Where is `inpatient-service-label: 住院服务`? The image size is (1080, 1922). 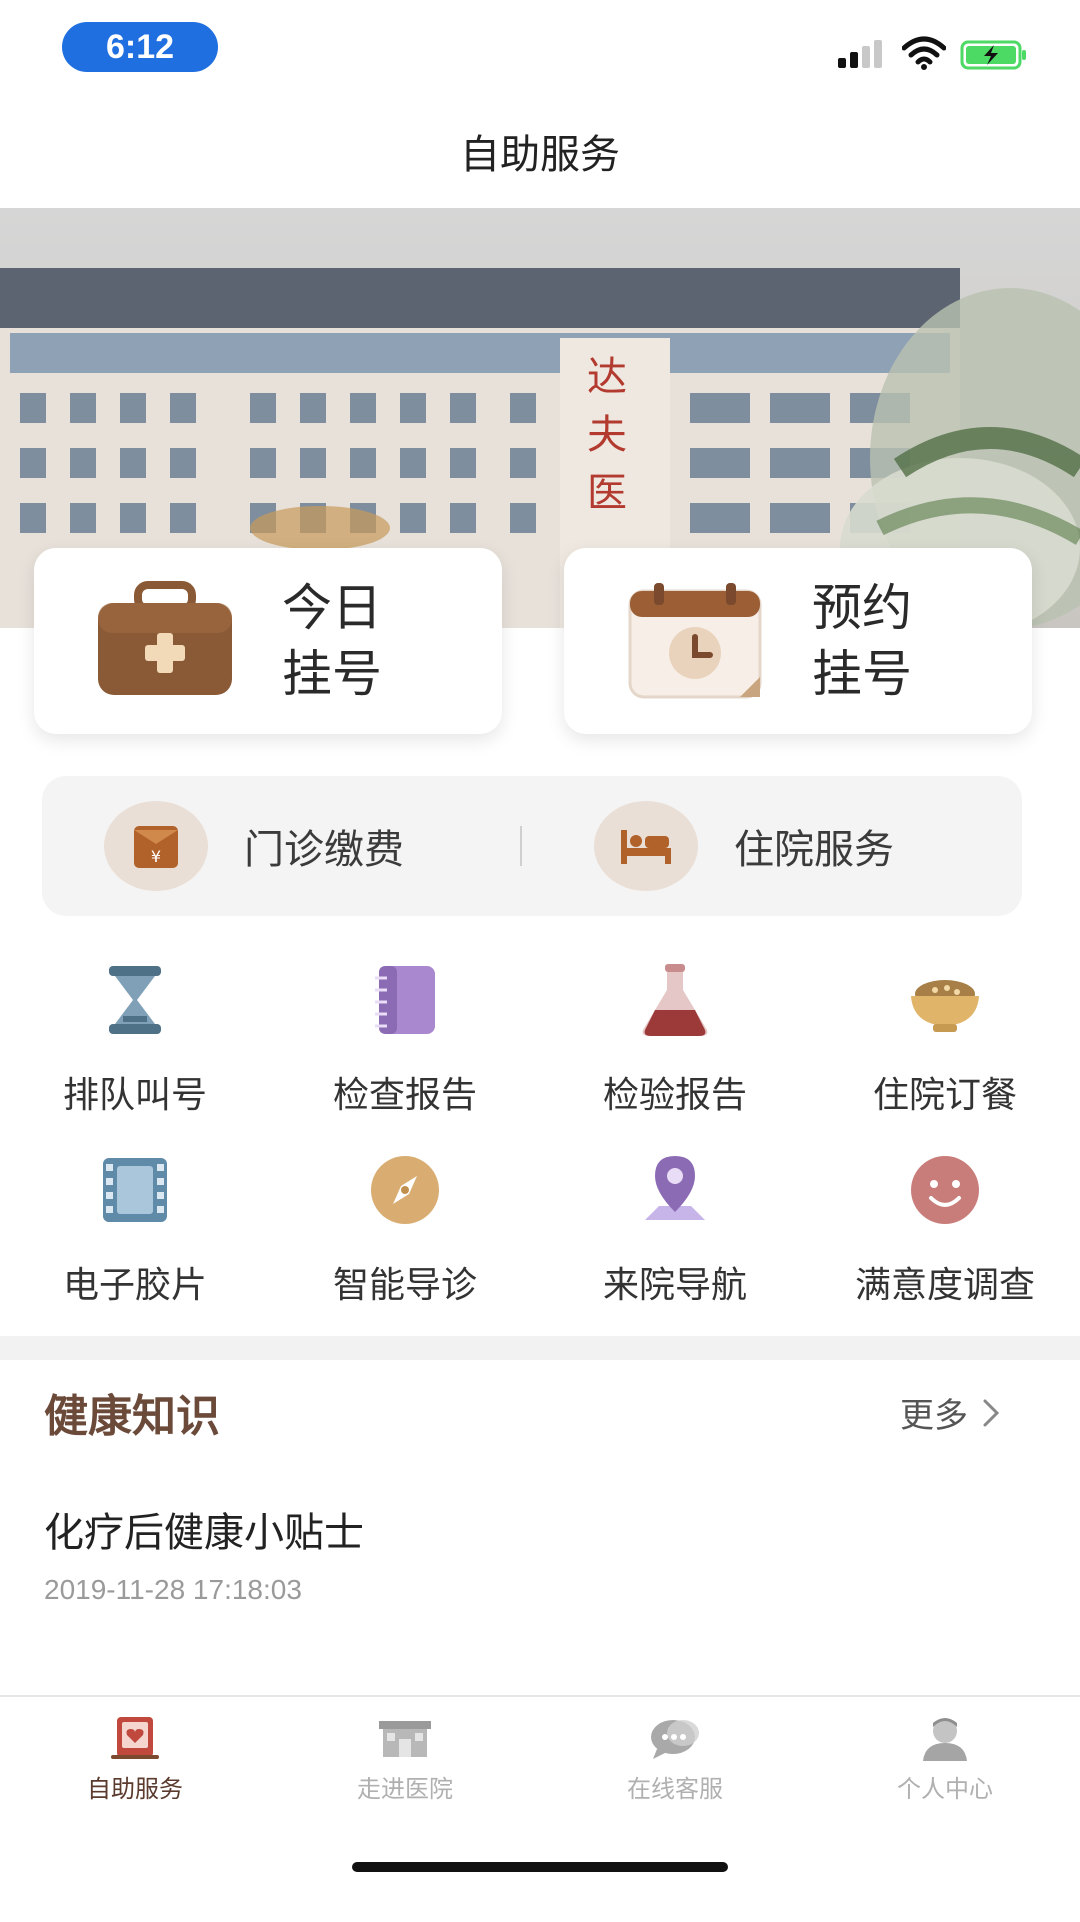
inpatient-service-label: 住院服务 is located at coordinates (814, 850).